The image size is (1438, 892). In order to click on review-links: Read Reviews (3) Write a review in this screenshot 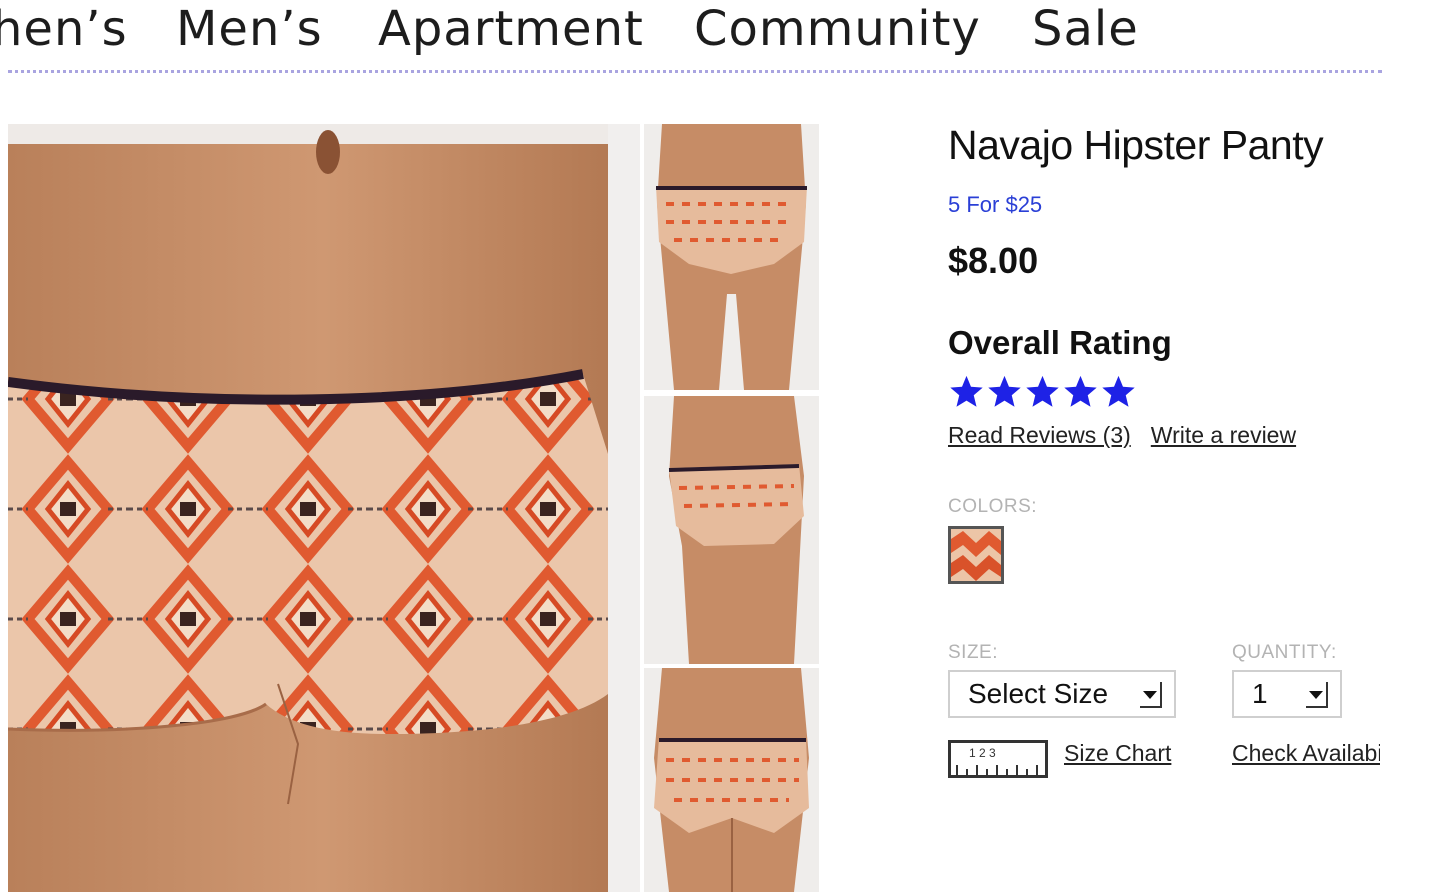, I will do `click(1122, 435)`.